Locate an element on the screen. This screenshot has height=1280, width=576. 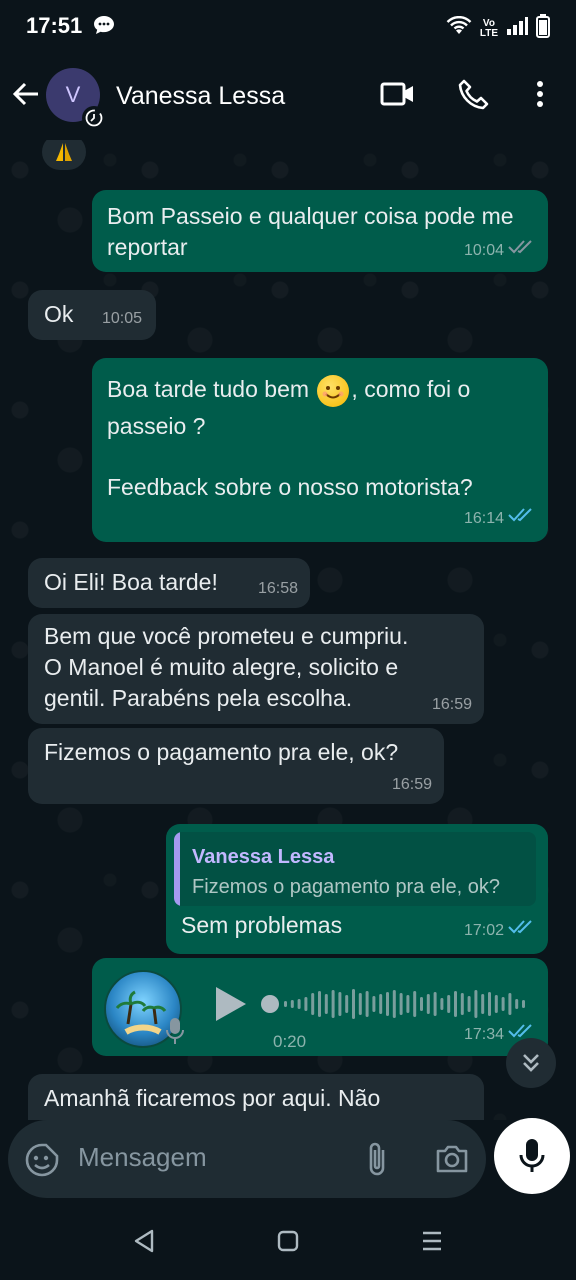
status-bar: 17:51 Vo LTE is located at coordinates (288, 26).